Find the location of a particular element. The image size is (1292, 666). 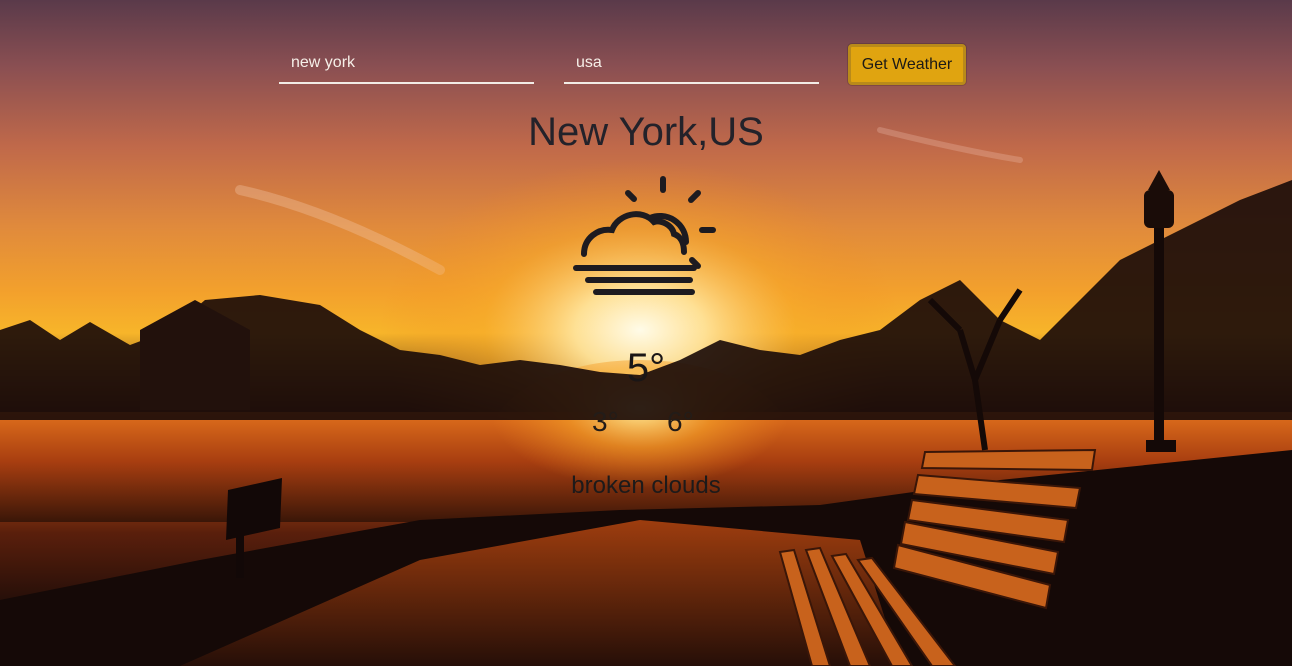

weather-description: broken clouds is located at coordinates (646, 485).